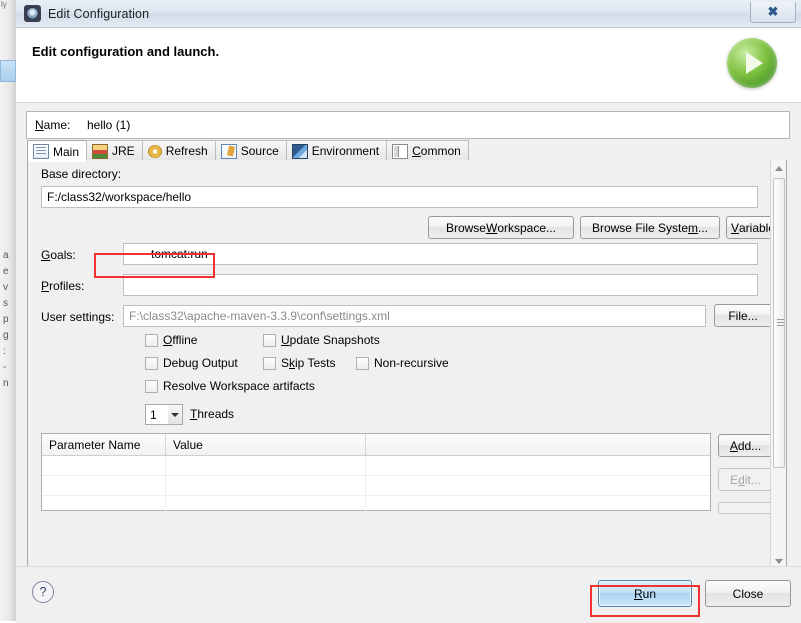  I want to click on configuration-name-row: Name: hello (1), so click(408, 125).